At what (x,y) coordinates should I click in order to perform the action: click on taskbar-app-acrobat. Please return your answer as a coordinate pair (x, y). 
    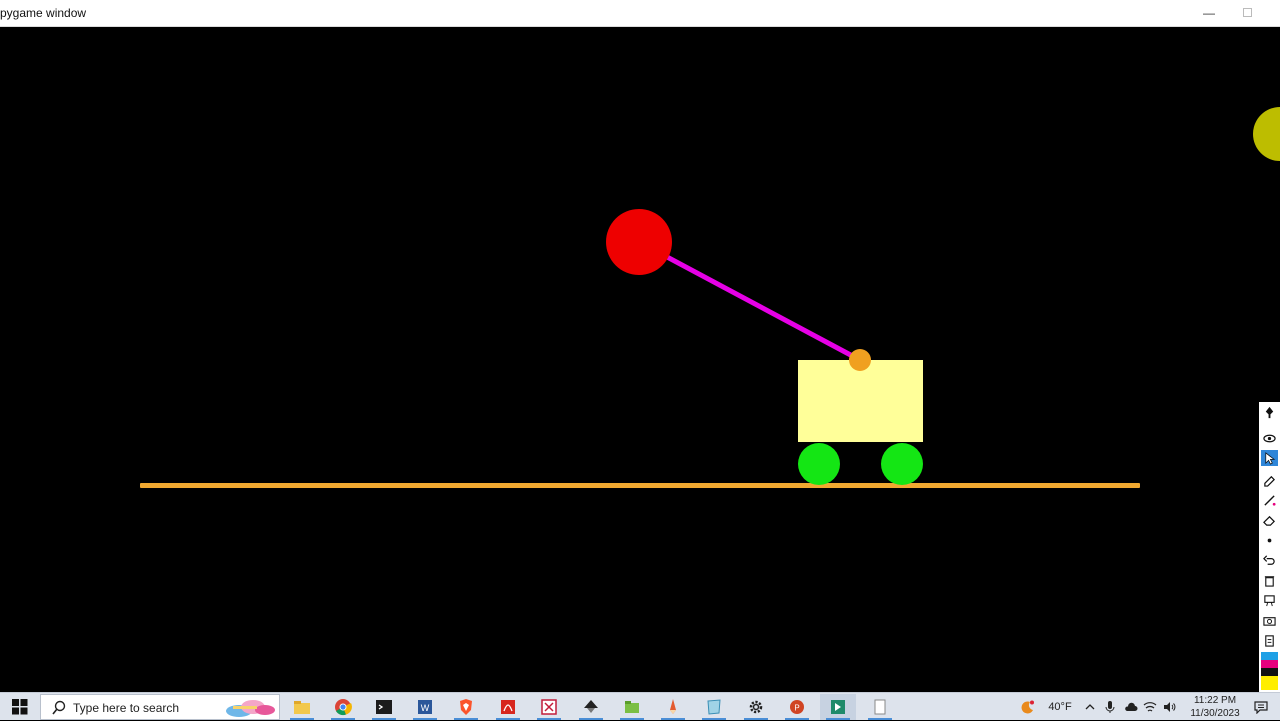
    Looking at the image, I should click on (508, 707).